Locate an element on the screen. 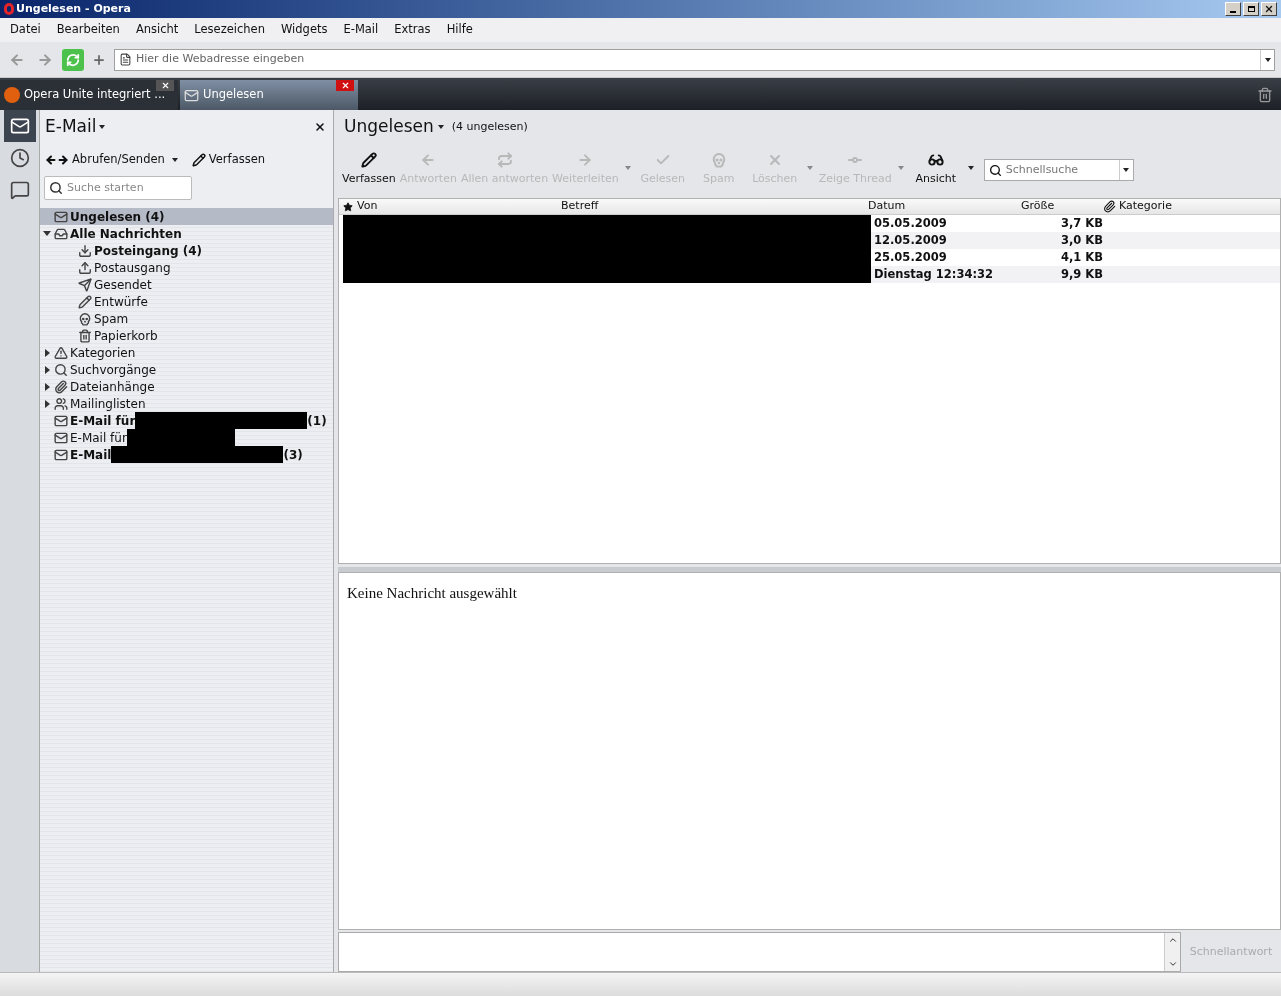  unread-summary: (4 ungelesen) is located at coordinates (489, 126).